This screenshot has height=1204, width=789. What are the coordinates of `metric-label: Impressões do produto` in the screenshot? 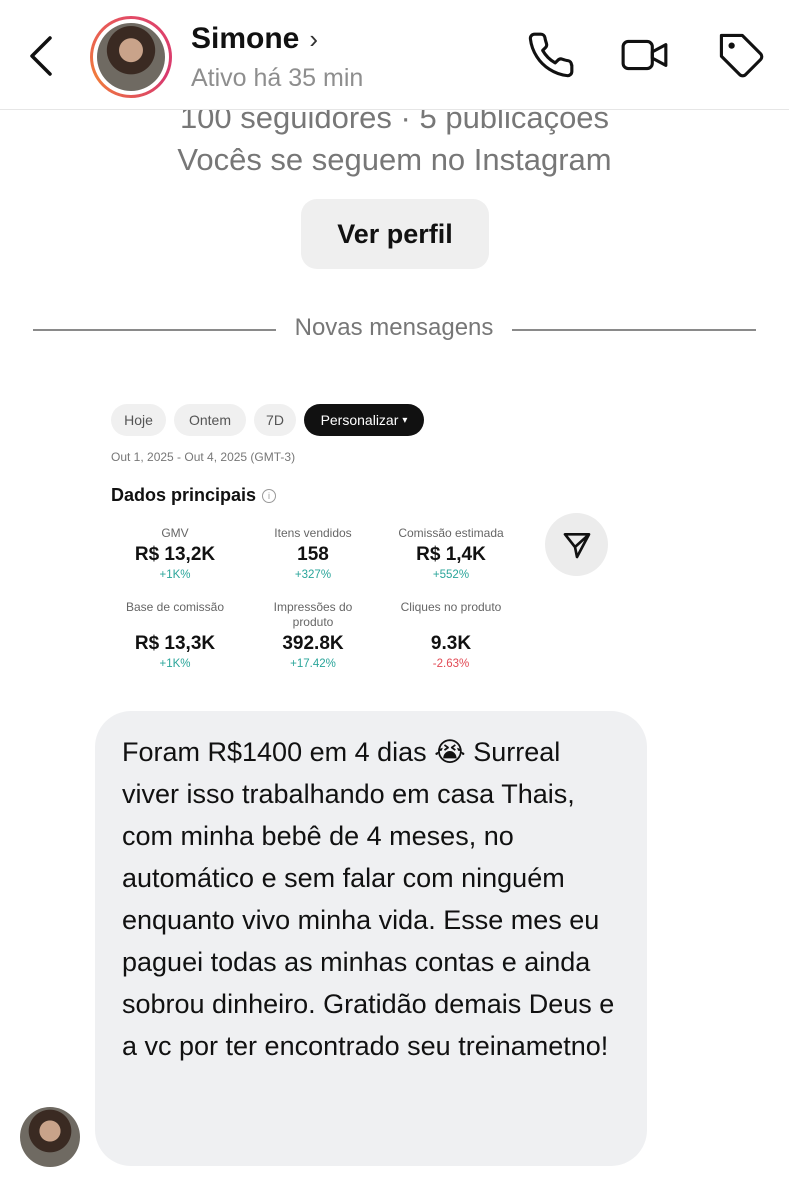 It's located at (313, 614).